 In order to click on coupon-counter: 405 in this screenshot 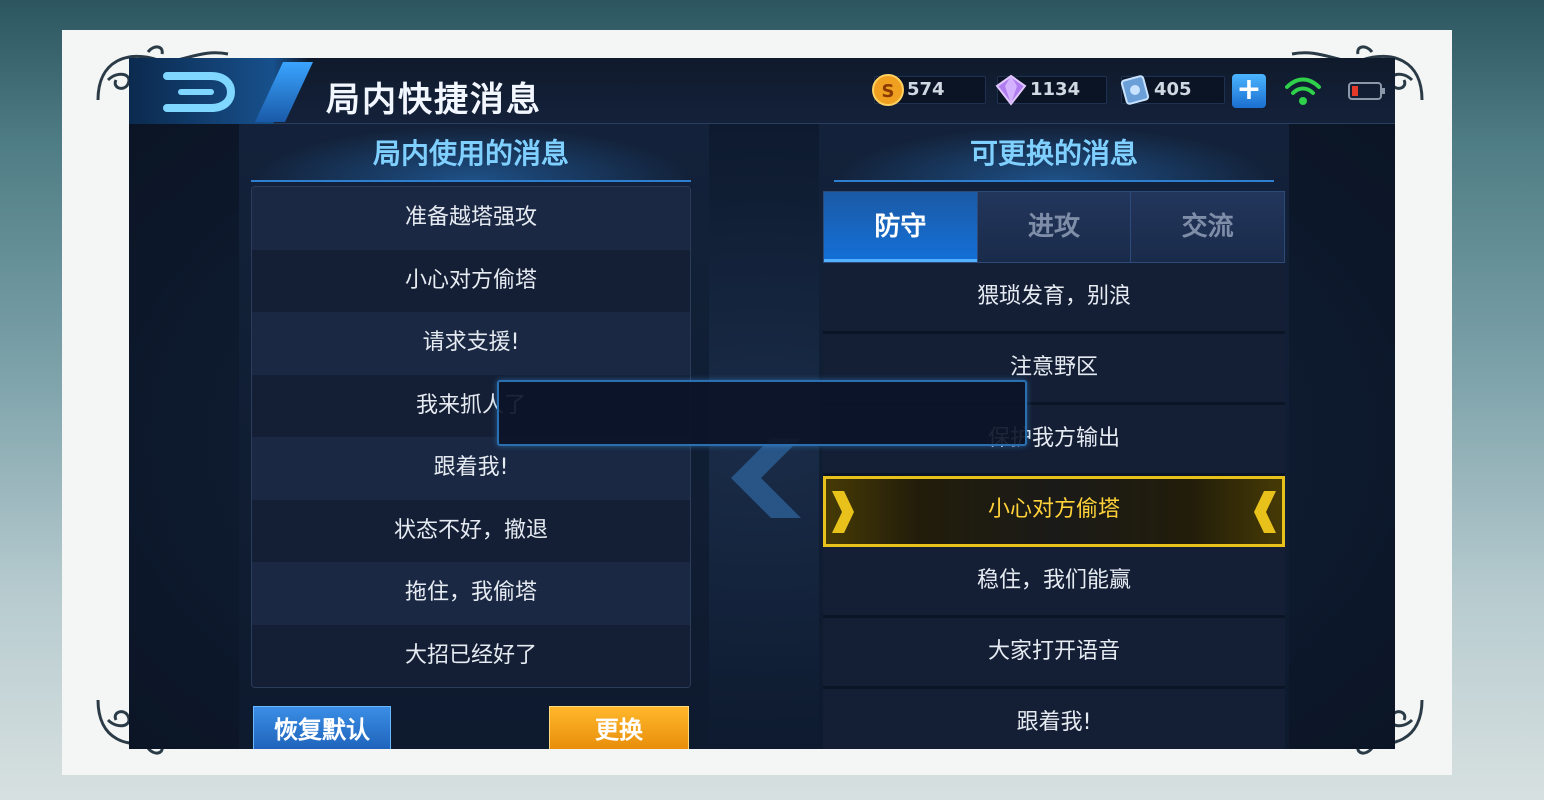, I will do `click(1172, 90)`.